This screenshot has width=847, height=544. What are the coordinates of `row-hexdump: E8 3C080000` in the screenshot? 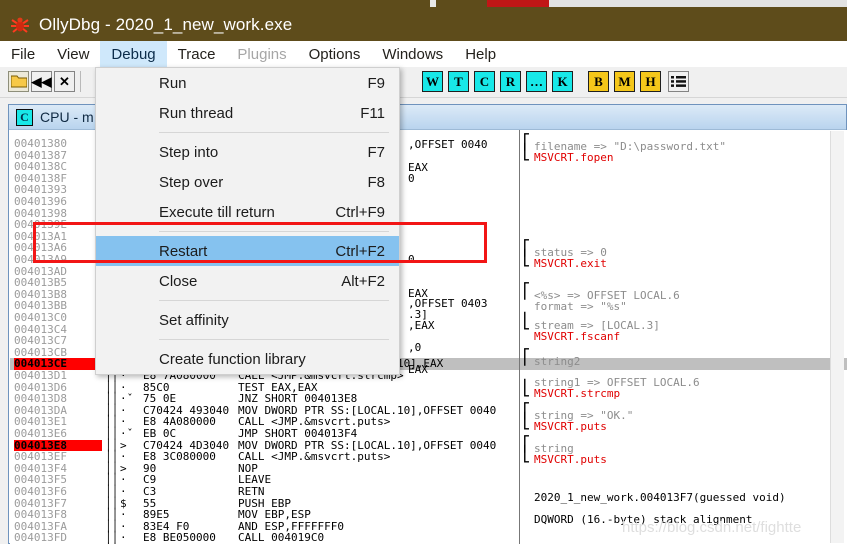 It's located at (179, 457).